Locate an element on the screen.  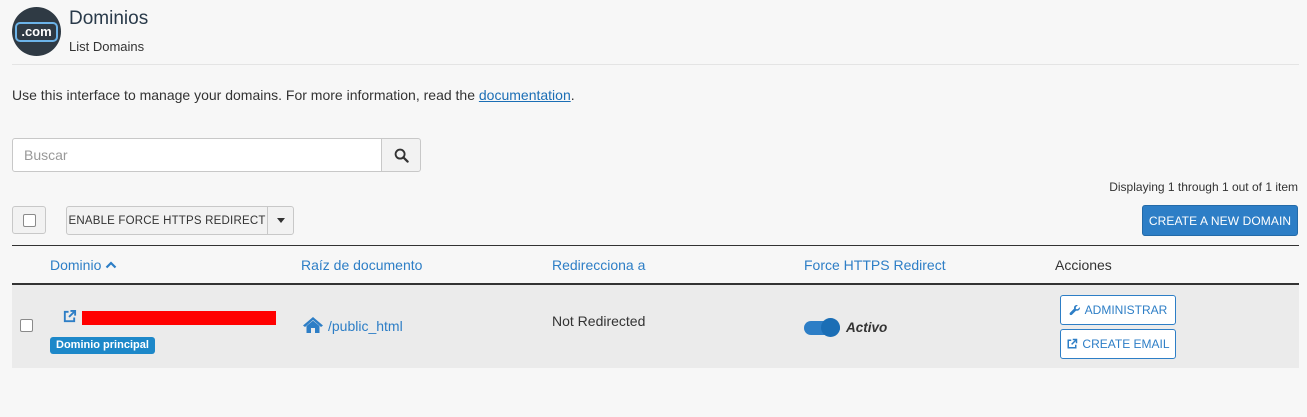
select-all-container is located at coordinates (29, 220).